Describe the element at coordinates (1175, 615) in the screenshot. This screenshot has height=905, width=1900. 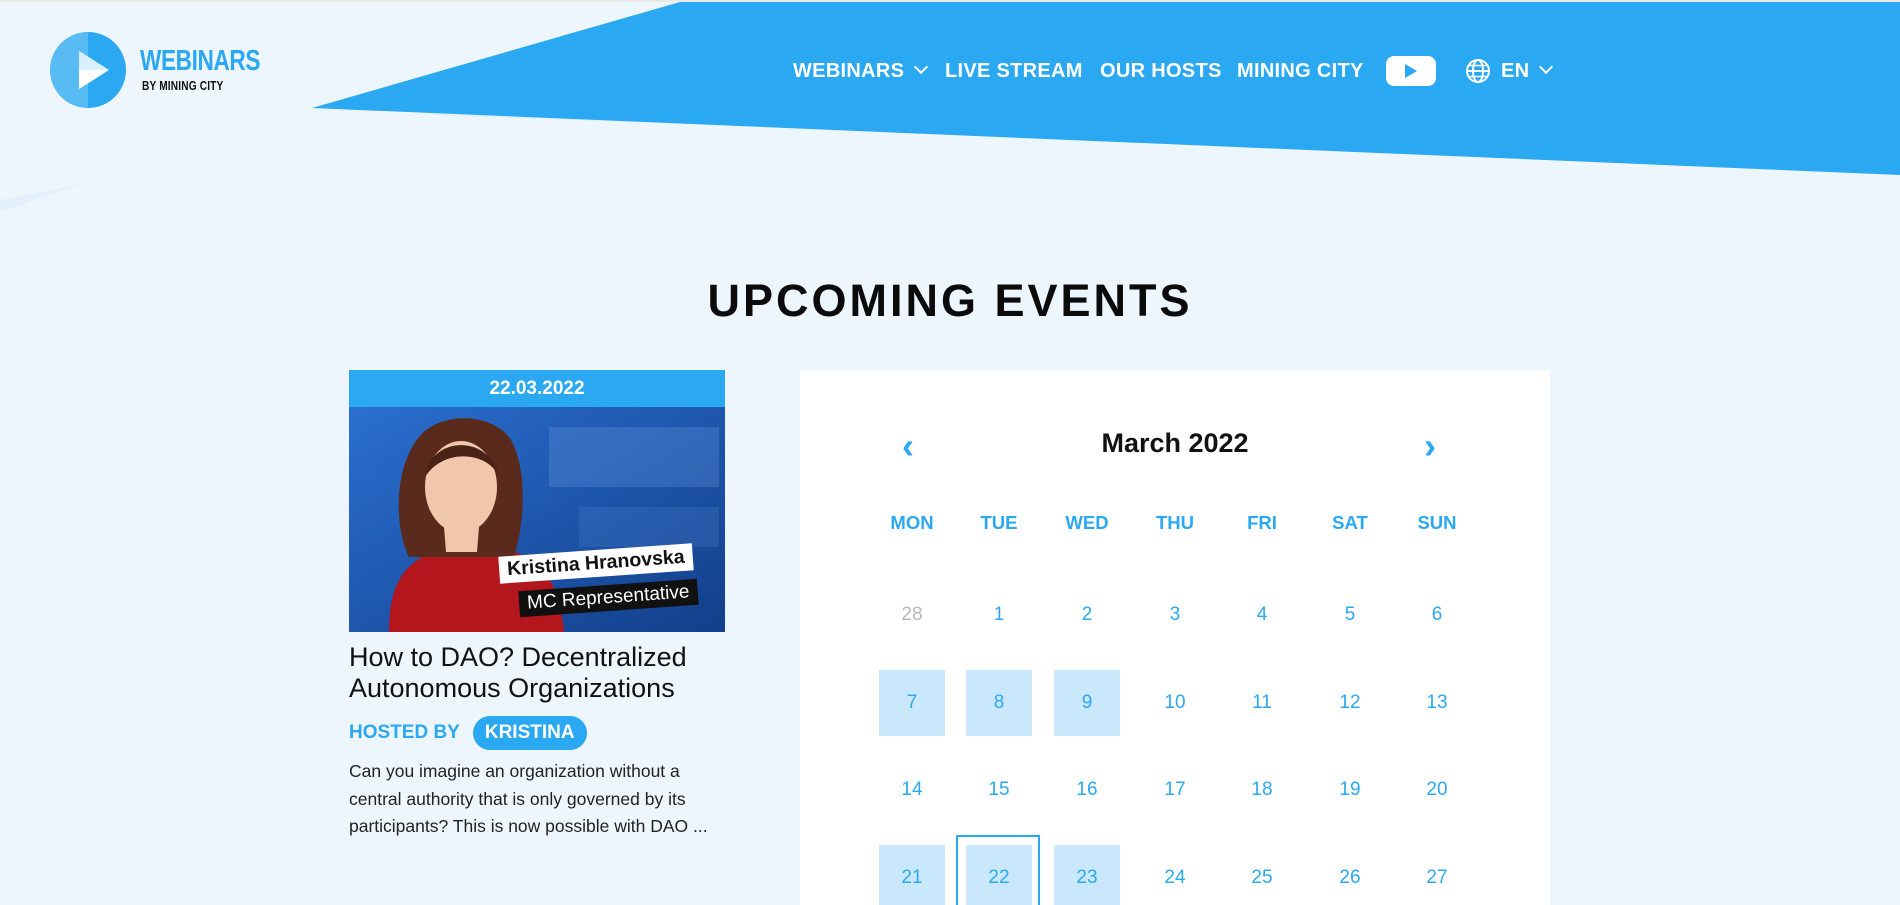
I see `calendar-day: 3` at that location.